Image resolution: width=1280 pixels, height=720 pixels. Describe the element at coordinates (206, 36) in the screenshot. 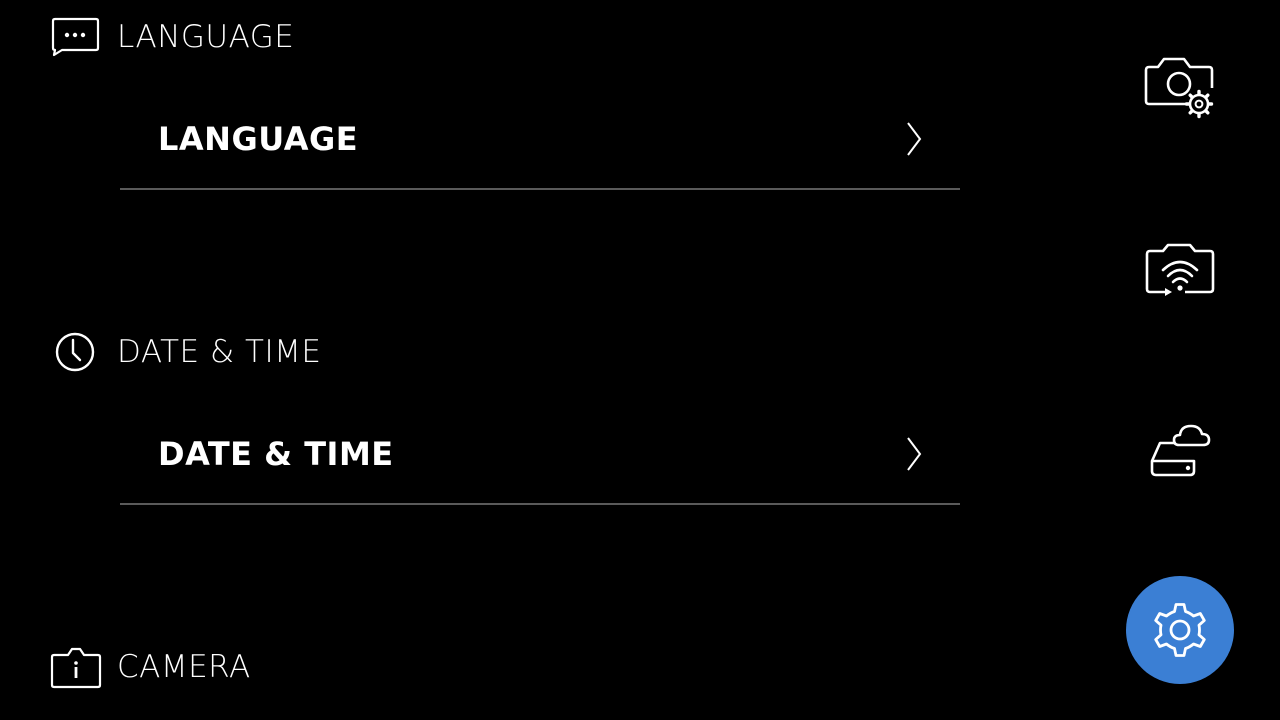

I see `section-title-language: LANGUAGE` at that location.